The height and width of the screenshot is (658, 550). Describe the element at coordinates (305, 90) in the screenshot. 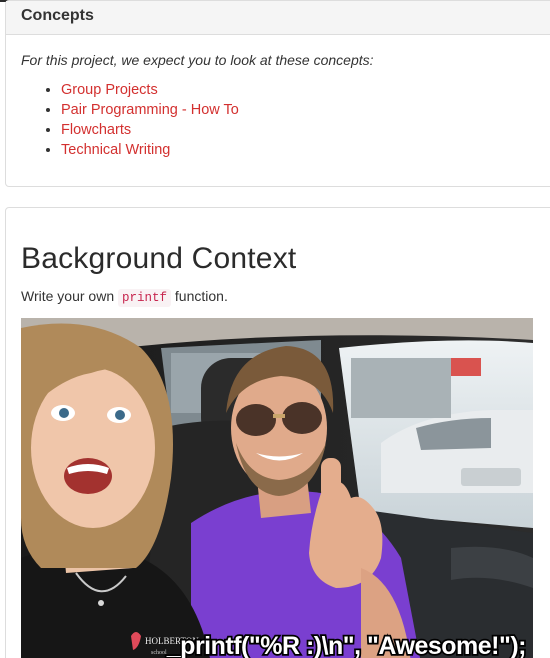

I see `concept-item: Group Projects` at that location.